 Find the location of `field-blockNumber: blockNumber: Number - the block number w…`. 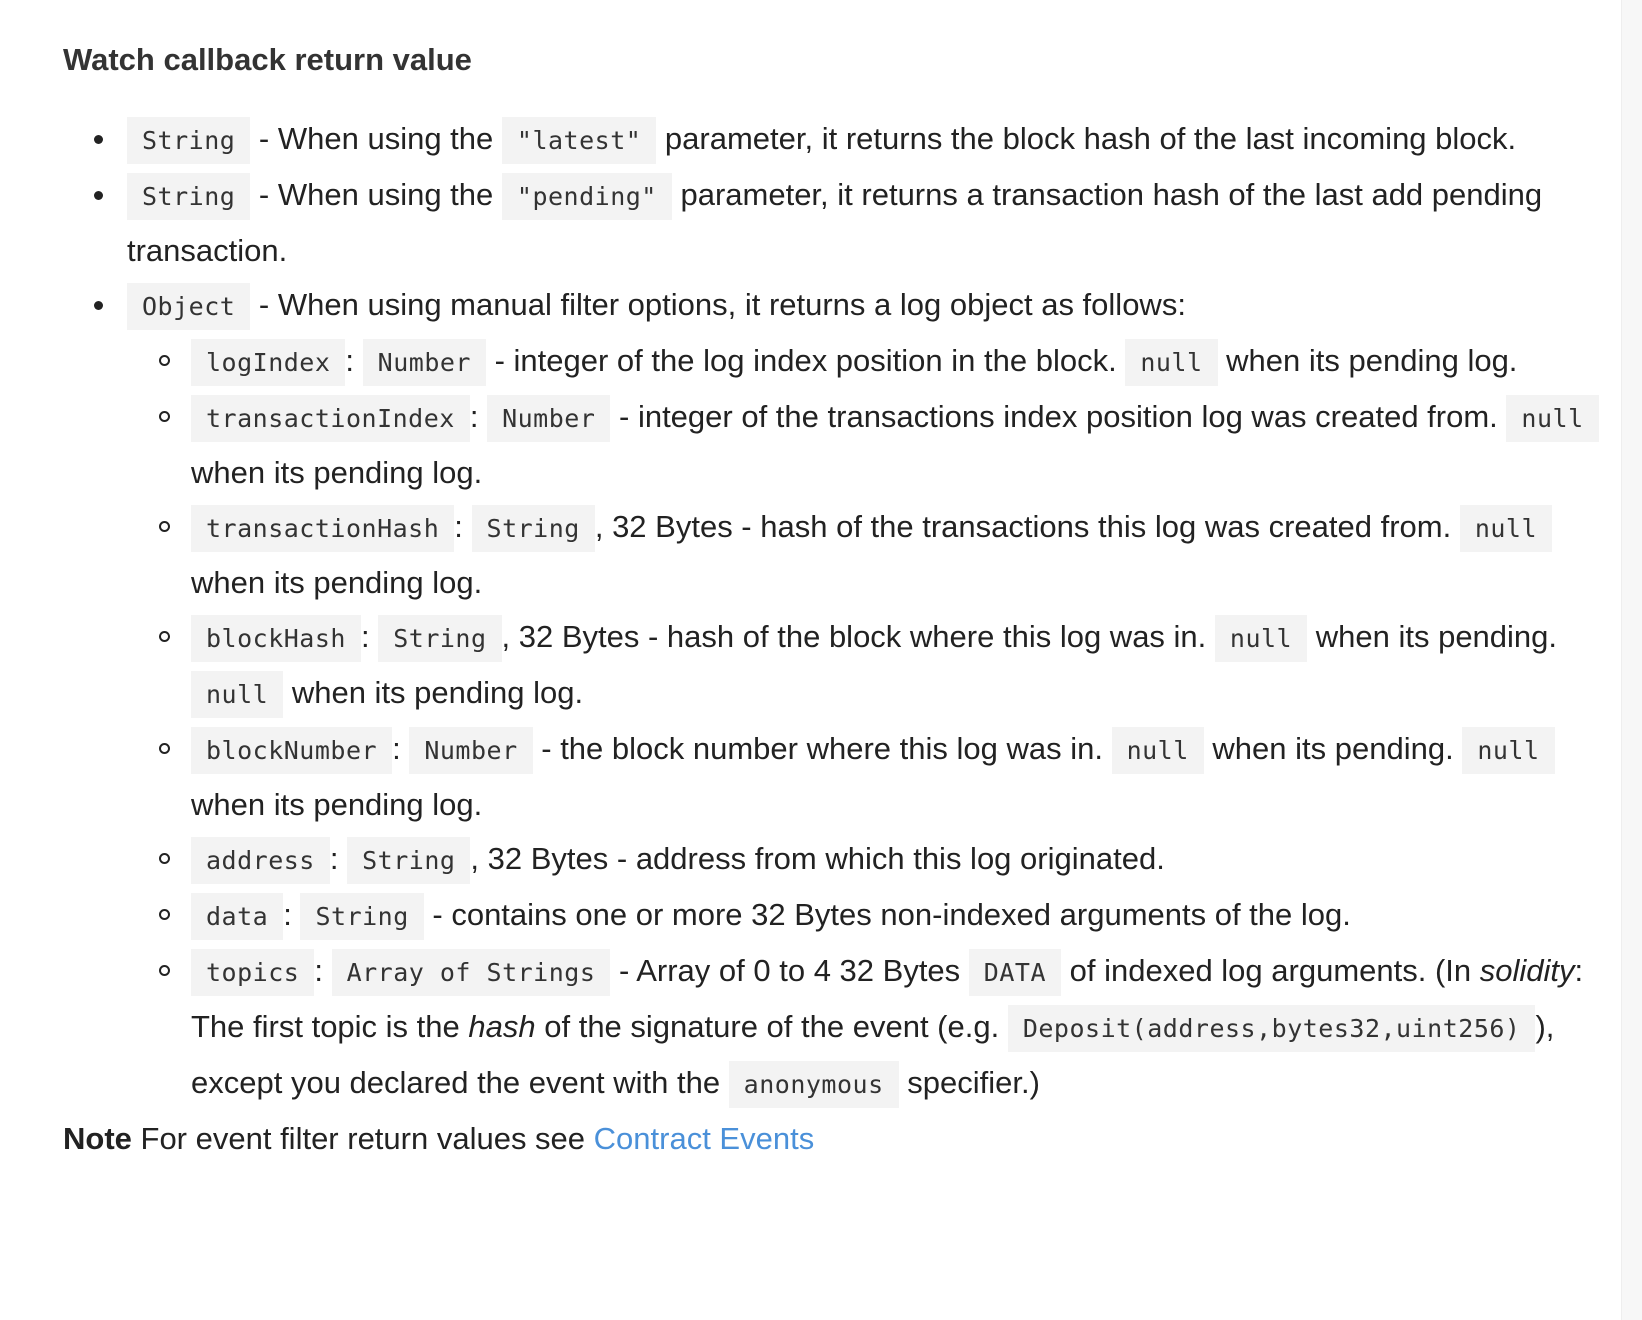

field-blockNumber: blockNumber: Number - the block number w… is located at coordinates (867, 777).